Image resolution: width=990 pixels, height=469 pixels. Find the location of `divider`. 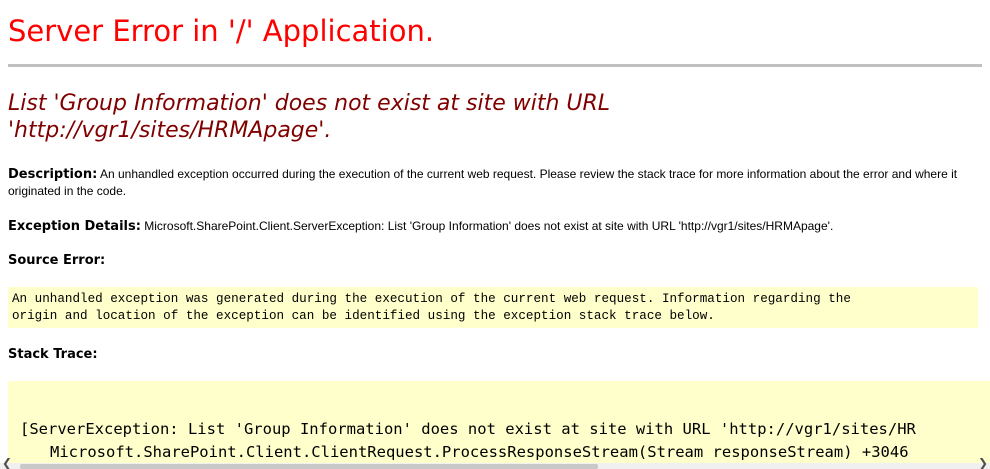

divider is located at coordinates (495, 65).